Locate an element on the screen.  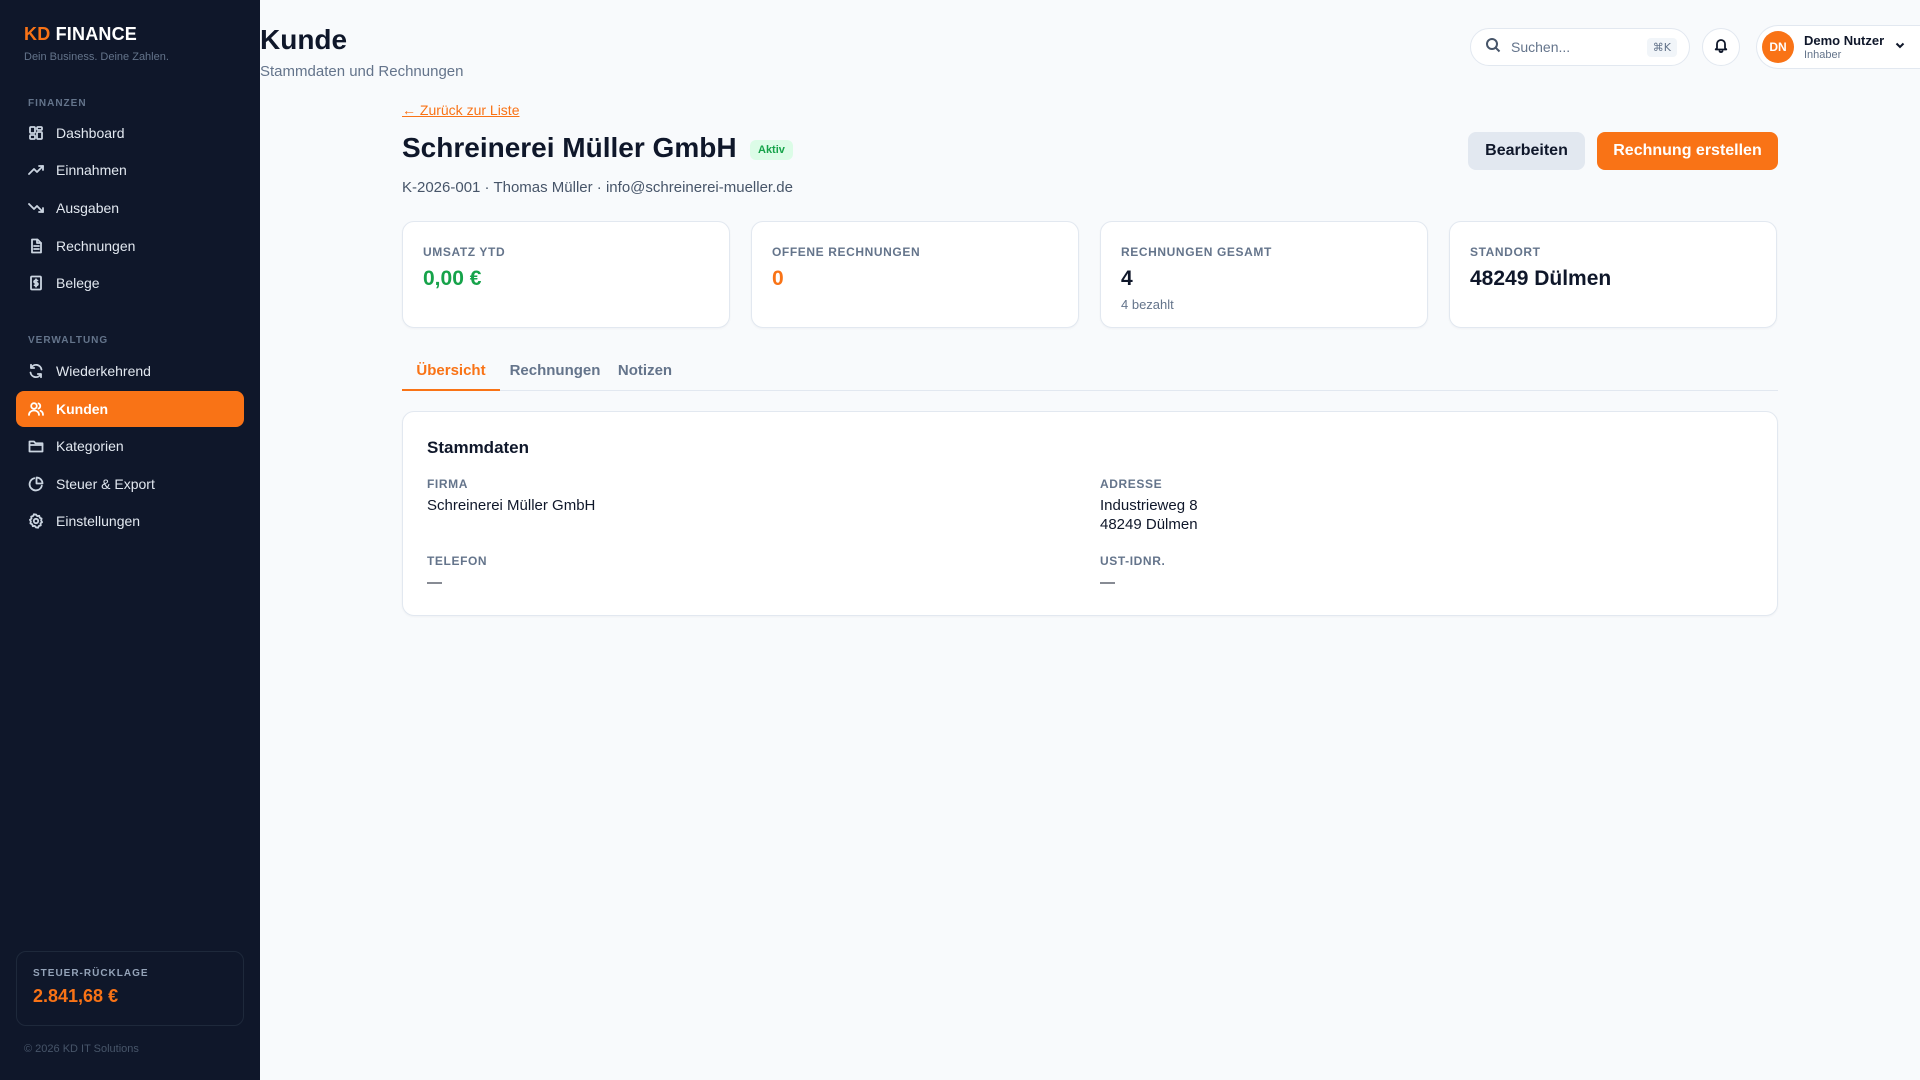
stat-label: RECHNUNGEN GESAMT is located at coordinates (1196, 252).